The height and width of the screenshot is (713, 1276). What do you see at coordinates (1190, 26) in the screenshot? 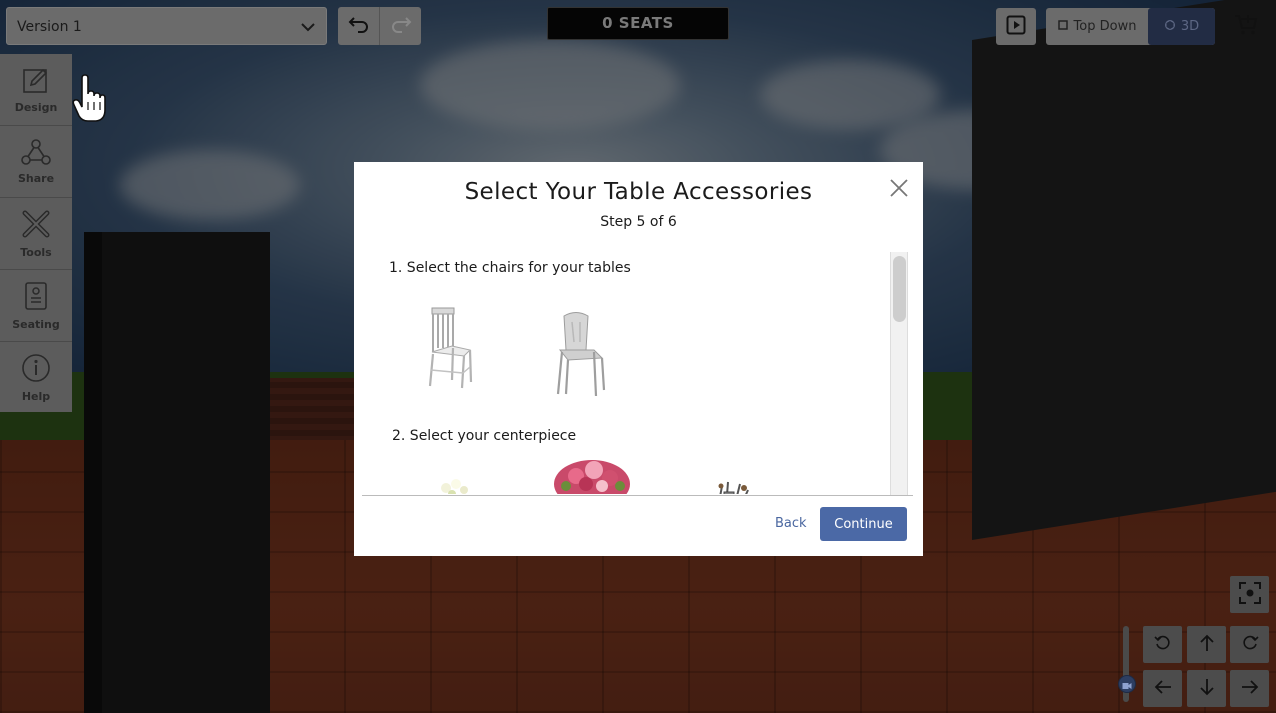
I see `3d-label: 3D` at bounding box center [1190, 26].